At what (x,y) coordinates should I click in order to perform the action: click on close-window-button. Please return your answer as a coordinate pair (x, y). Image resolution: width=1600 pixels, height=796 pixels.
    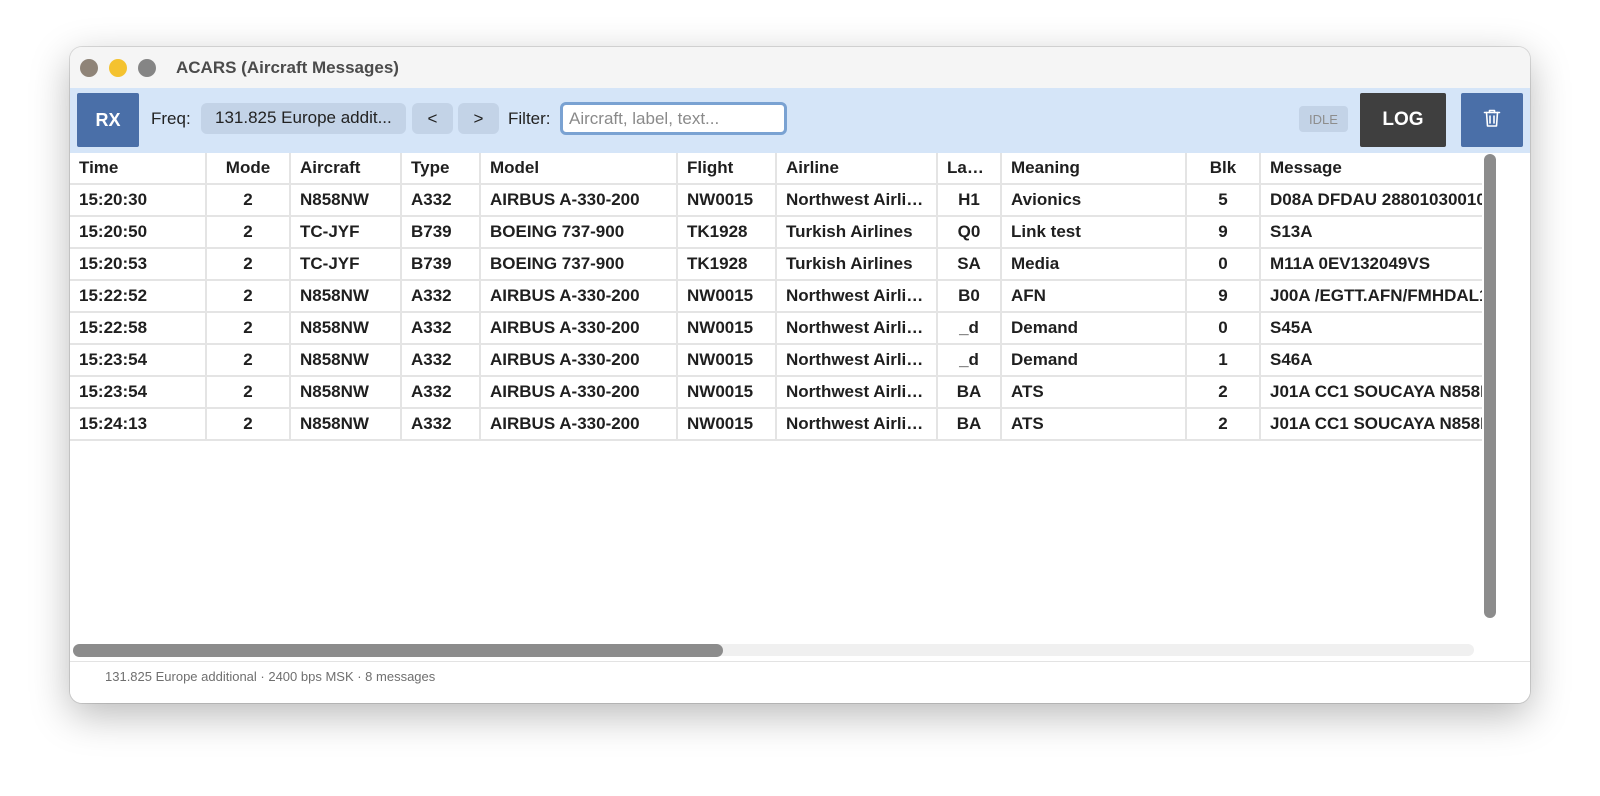
    Looking at the image, I should click on (89, 68).